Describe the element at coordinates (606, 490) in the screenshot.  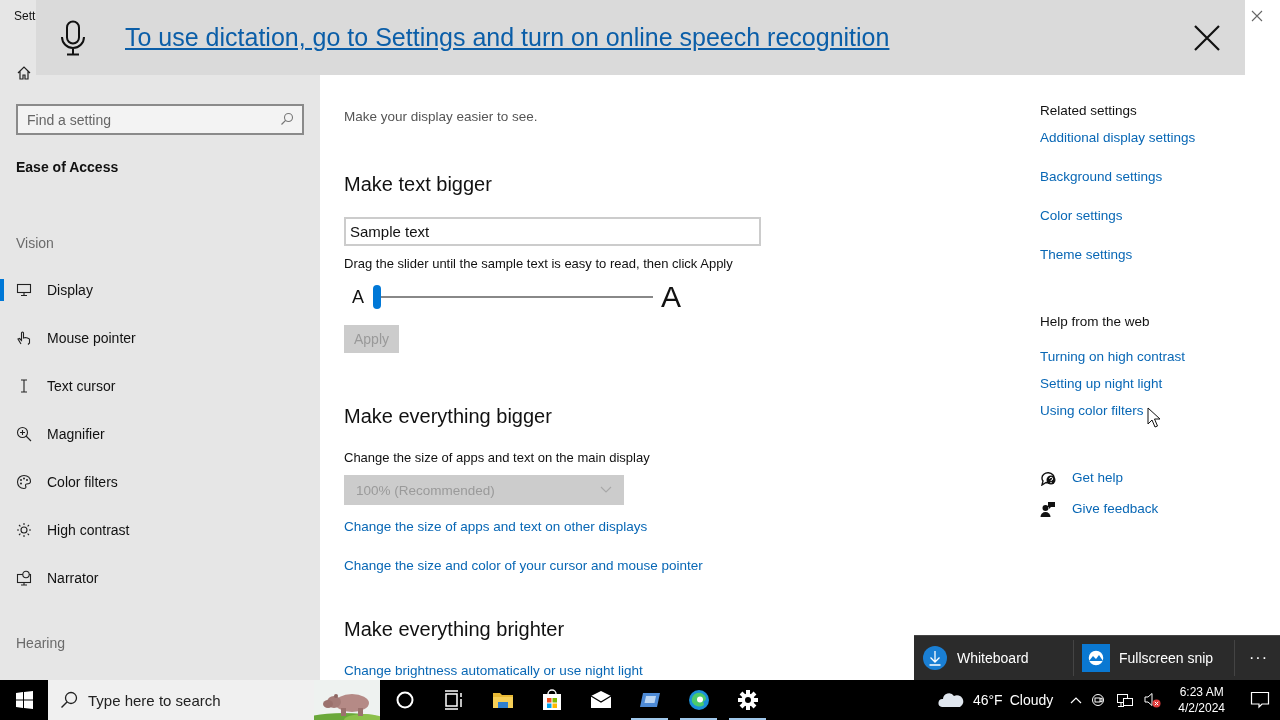
I see `chevron-down-icon` at that location.